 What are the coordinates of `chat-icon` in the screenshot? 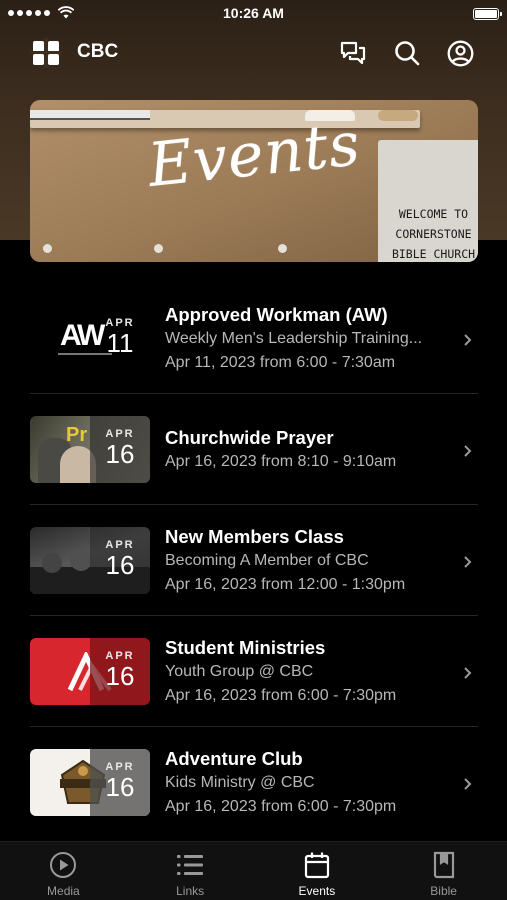 It's located at (353, 53).